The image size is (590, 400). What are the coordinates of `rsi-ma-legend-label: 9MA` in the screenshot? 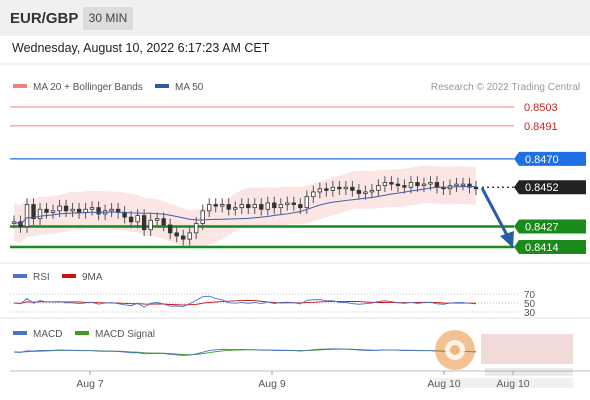 It's located at (92, 277).